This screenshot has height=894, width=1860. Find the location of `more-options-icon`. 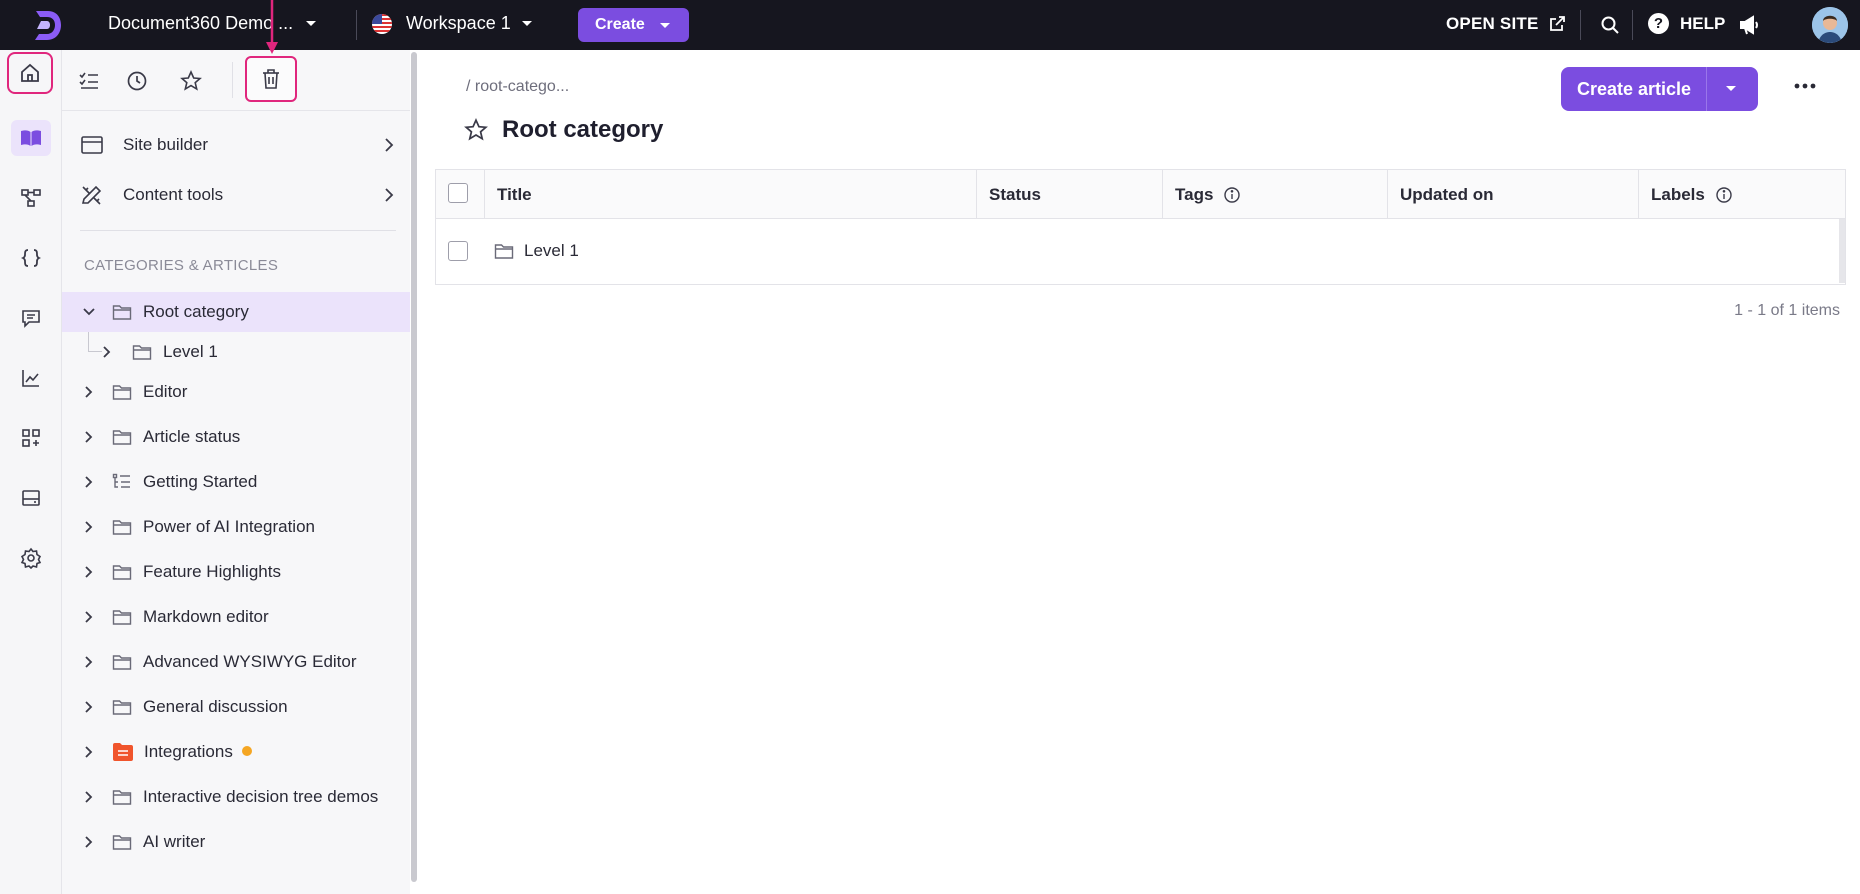

more-options-icon is located at coordinates (1805, 86).